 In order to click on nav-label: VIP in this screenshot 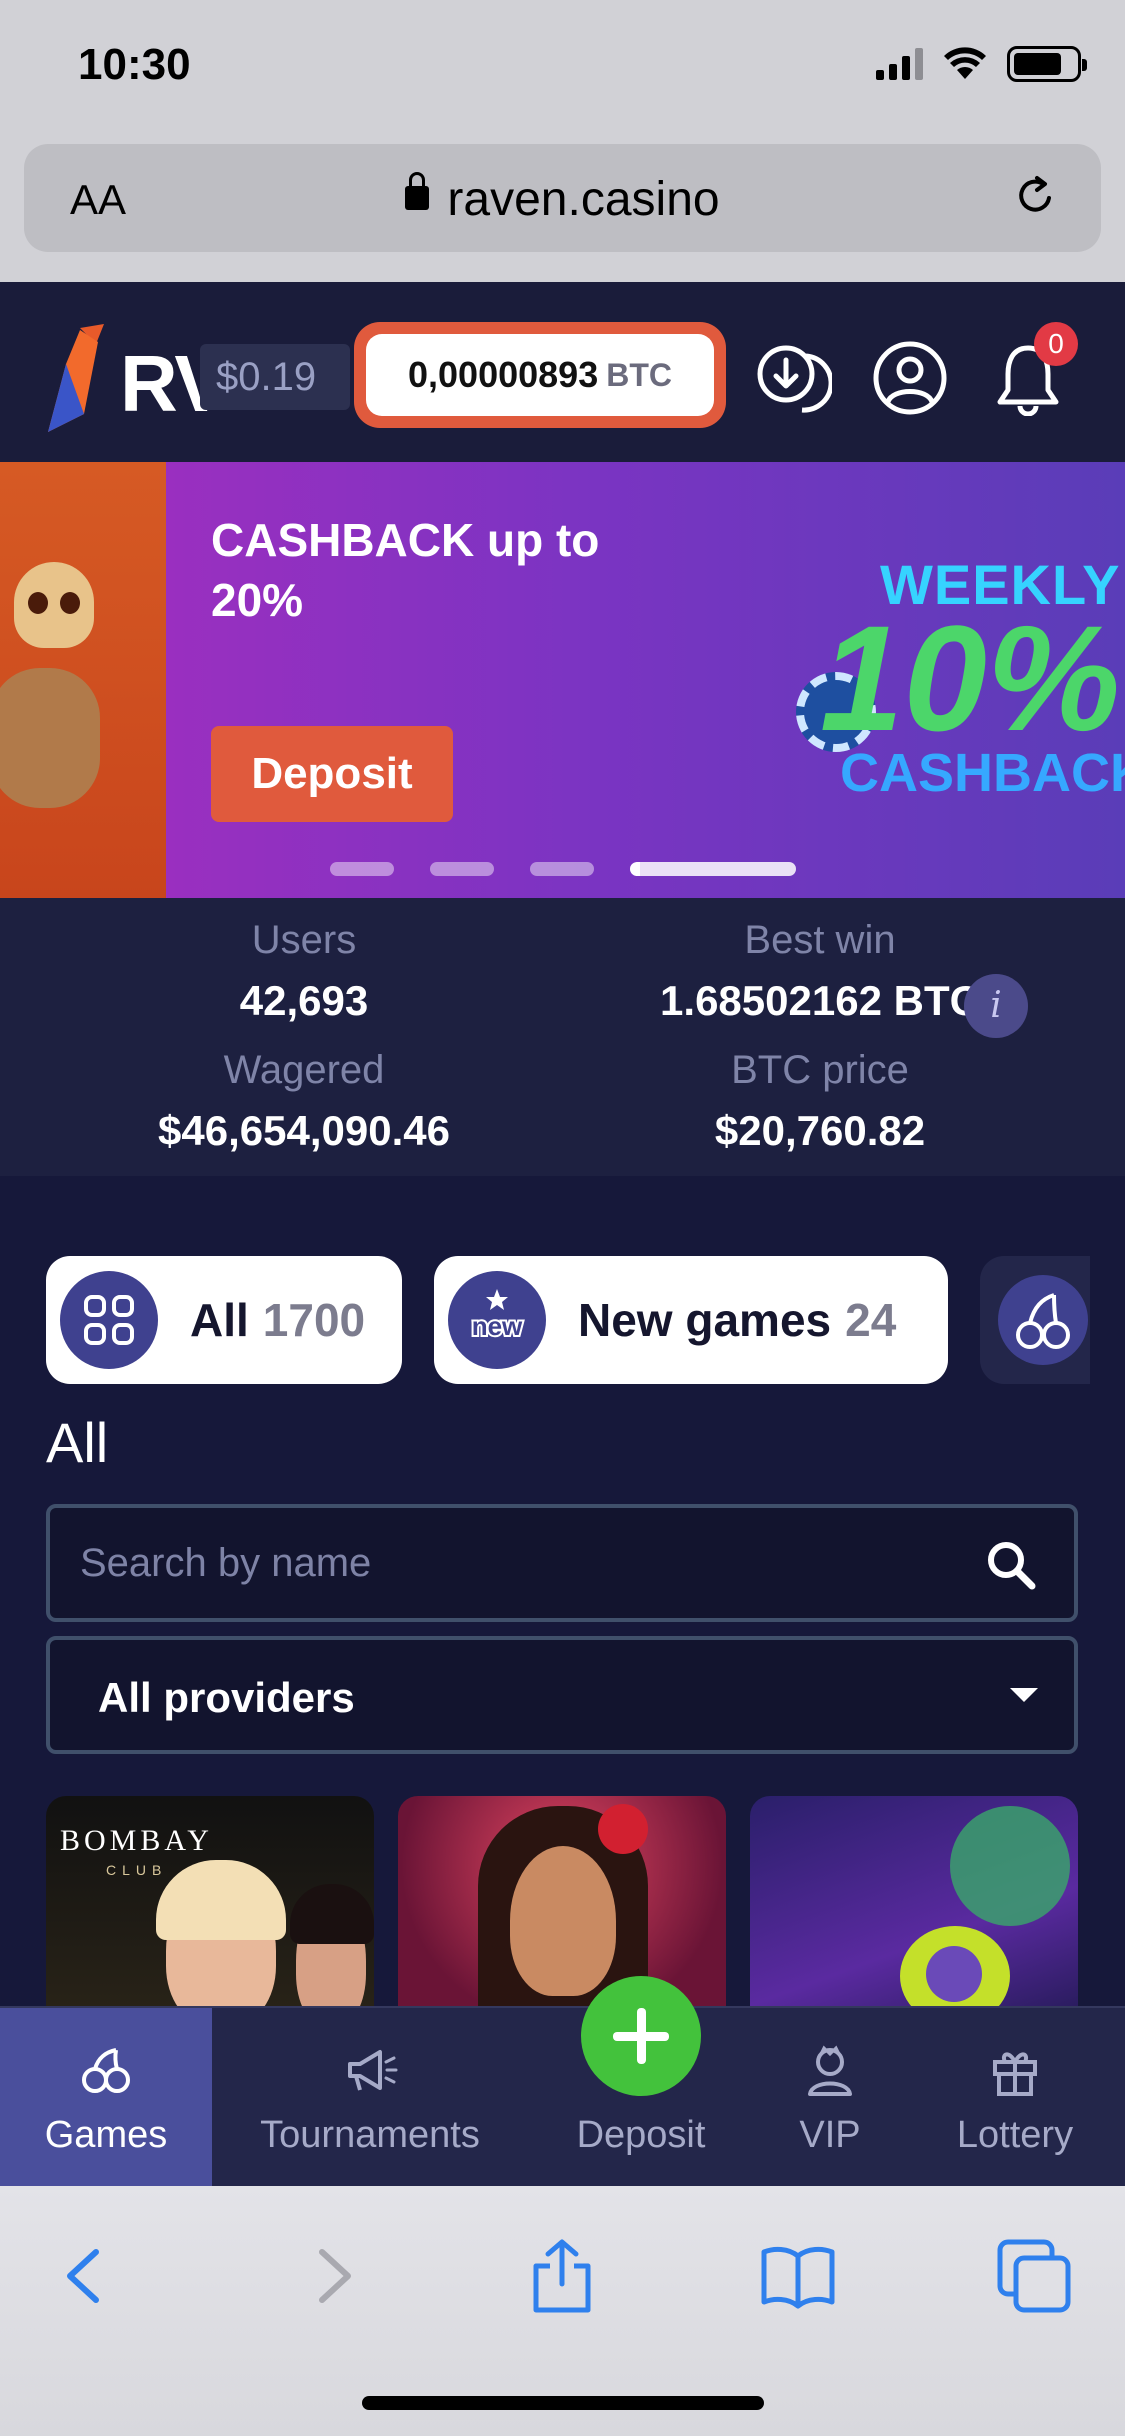, I will do `click(830, 2135)`.